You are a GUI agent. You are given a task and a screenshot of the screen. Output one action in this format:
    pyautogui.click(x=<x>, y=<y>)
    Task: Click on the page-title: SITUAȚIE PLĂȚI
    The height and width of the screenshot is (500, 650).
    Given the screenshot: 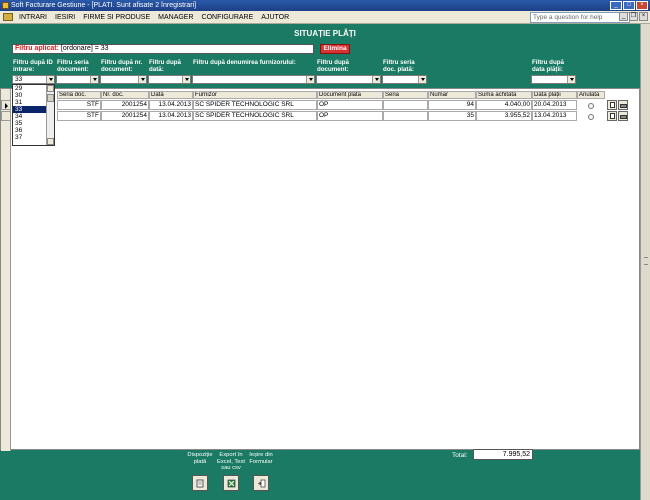 What is the action you would take?
    pyautogui.click(x=325, y=33)
    